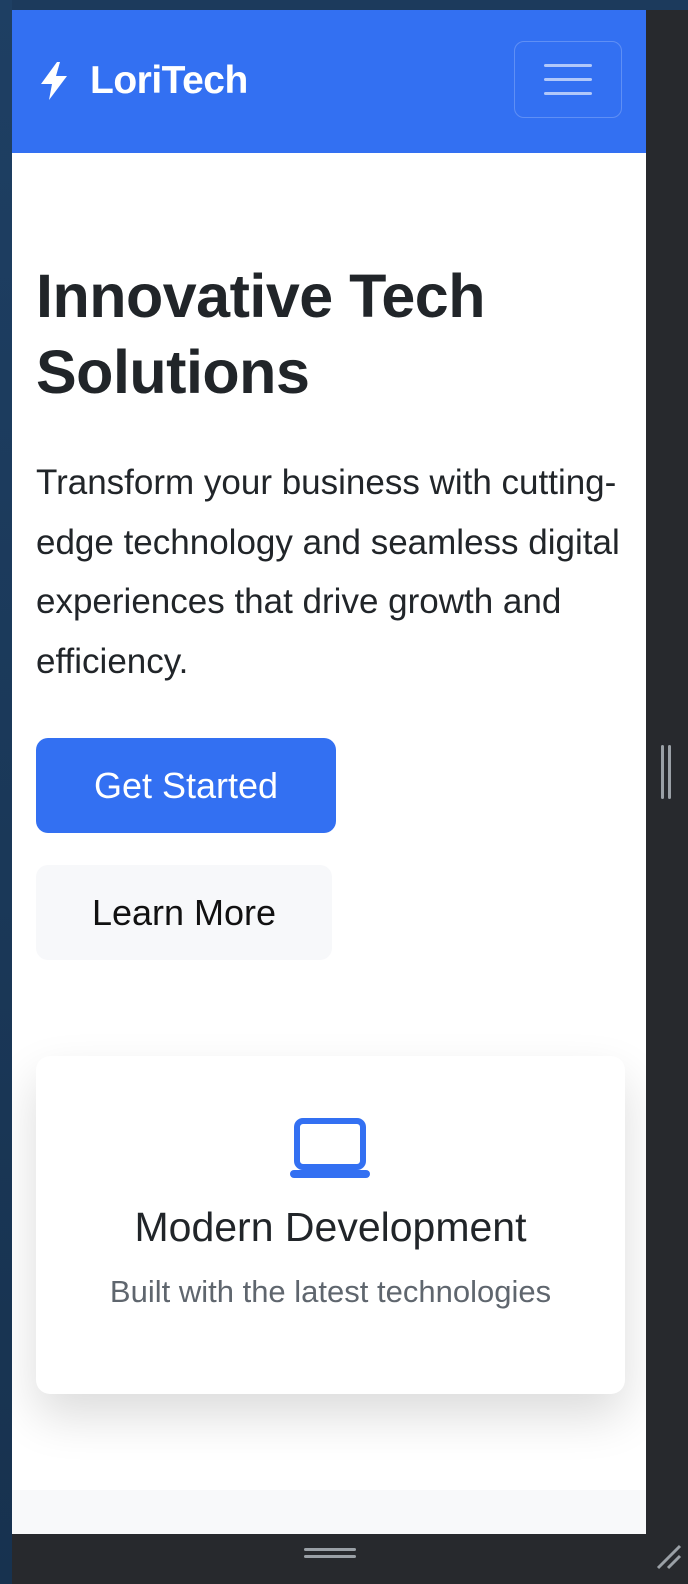  Describe the element at coordinates (54, 81) in the screenshot. I see `lightning-bolt-icon` at that location.